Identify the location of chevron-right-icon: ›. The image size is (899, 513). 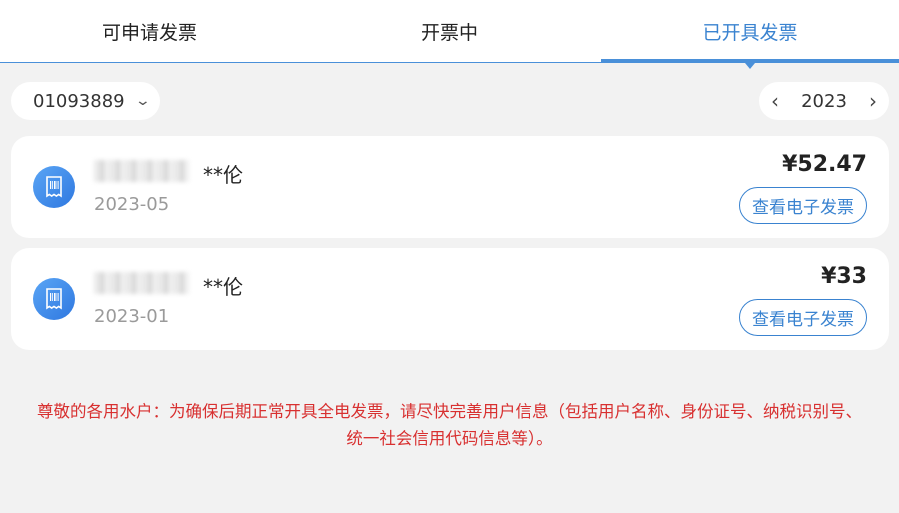
(873, 101).